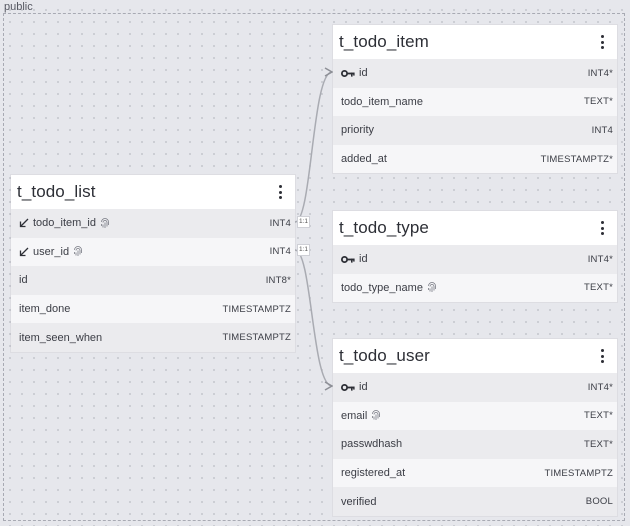  I want to click on table-header: t_todo_type, so click(475, 228).